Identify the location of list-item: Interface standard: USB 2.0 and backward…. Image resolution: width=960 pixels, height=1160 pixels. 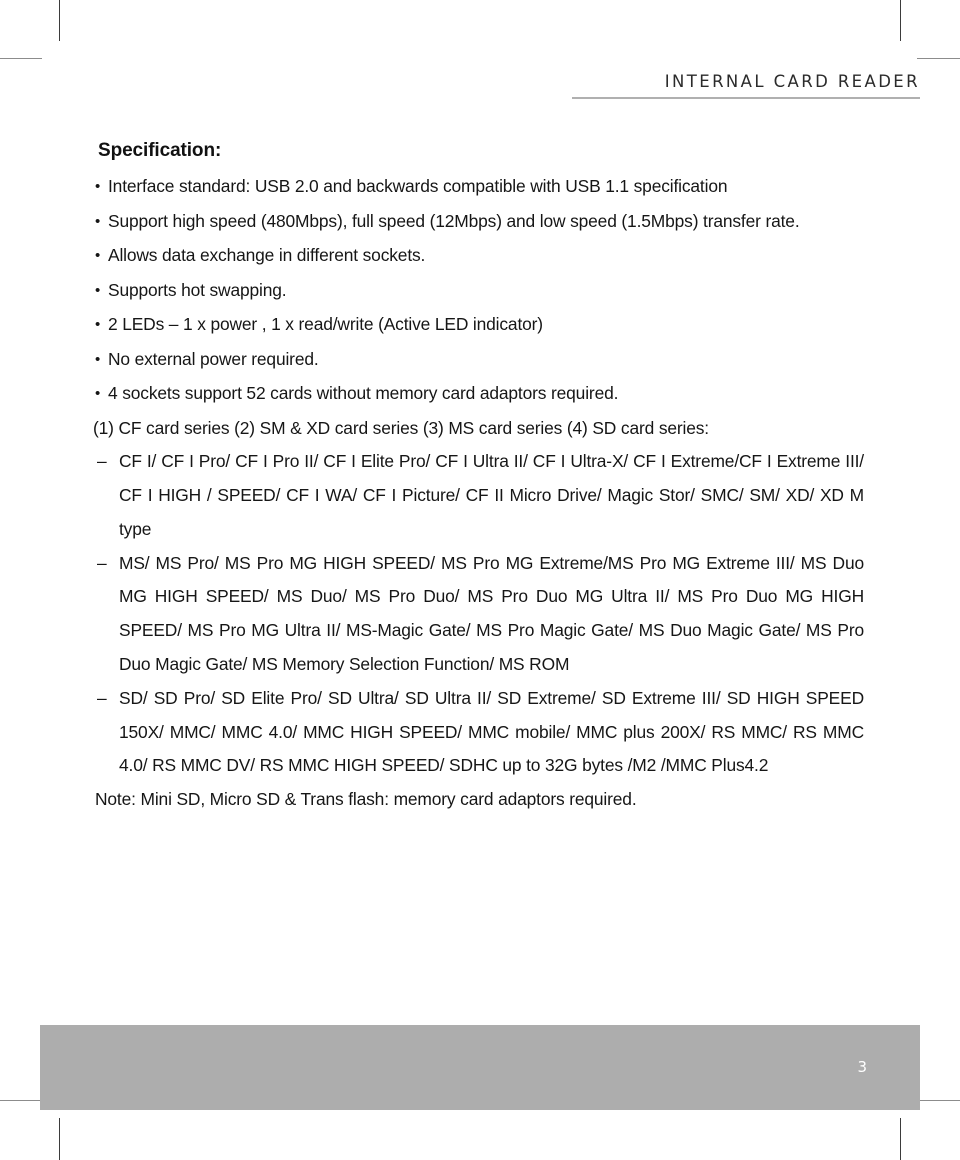
(479, 187).